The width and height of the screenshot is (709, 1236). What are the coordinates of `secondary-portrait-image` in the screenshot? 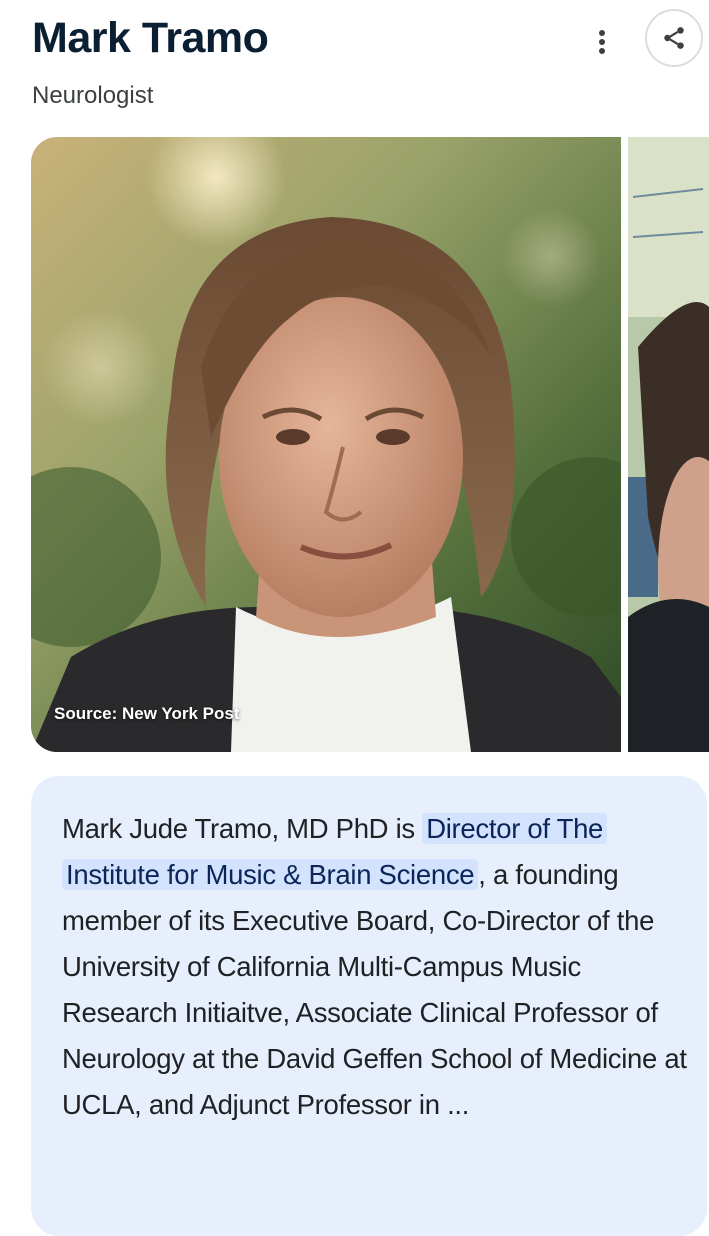 It's located at (668, 444).